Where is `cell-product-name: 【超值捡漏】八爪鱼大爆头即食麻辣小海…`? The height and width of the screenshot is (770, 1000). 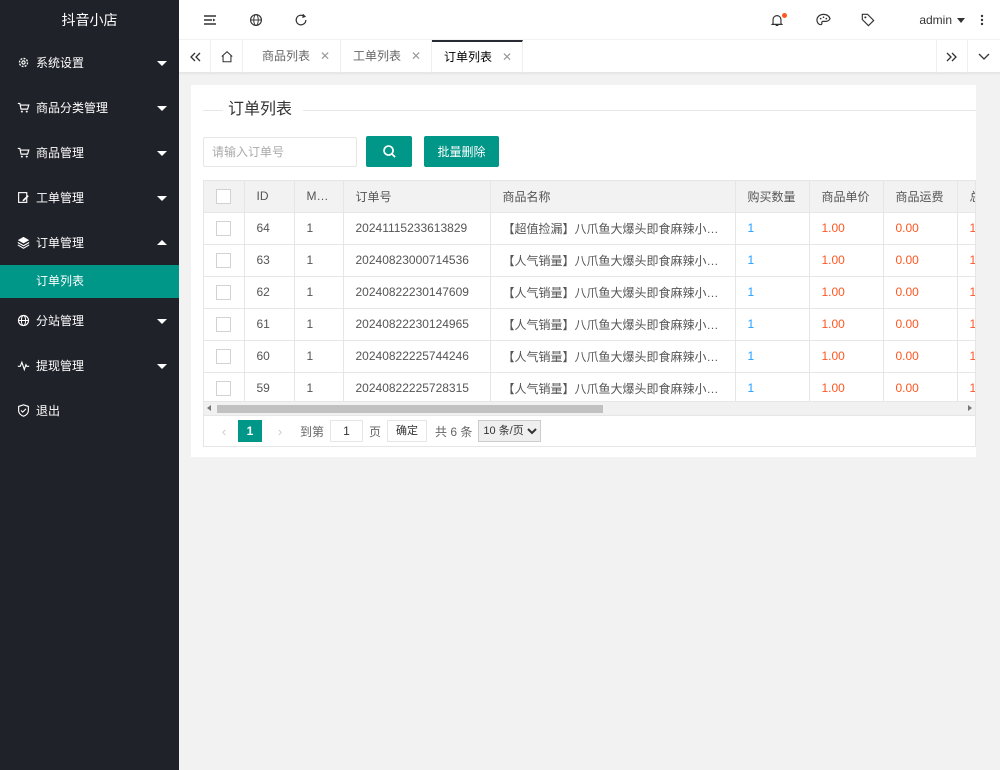 cell-product-name: 【超值捡漏】八爪鱼大爆头即食麻辣小海… is located at coordinates (613, 228).